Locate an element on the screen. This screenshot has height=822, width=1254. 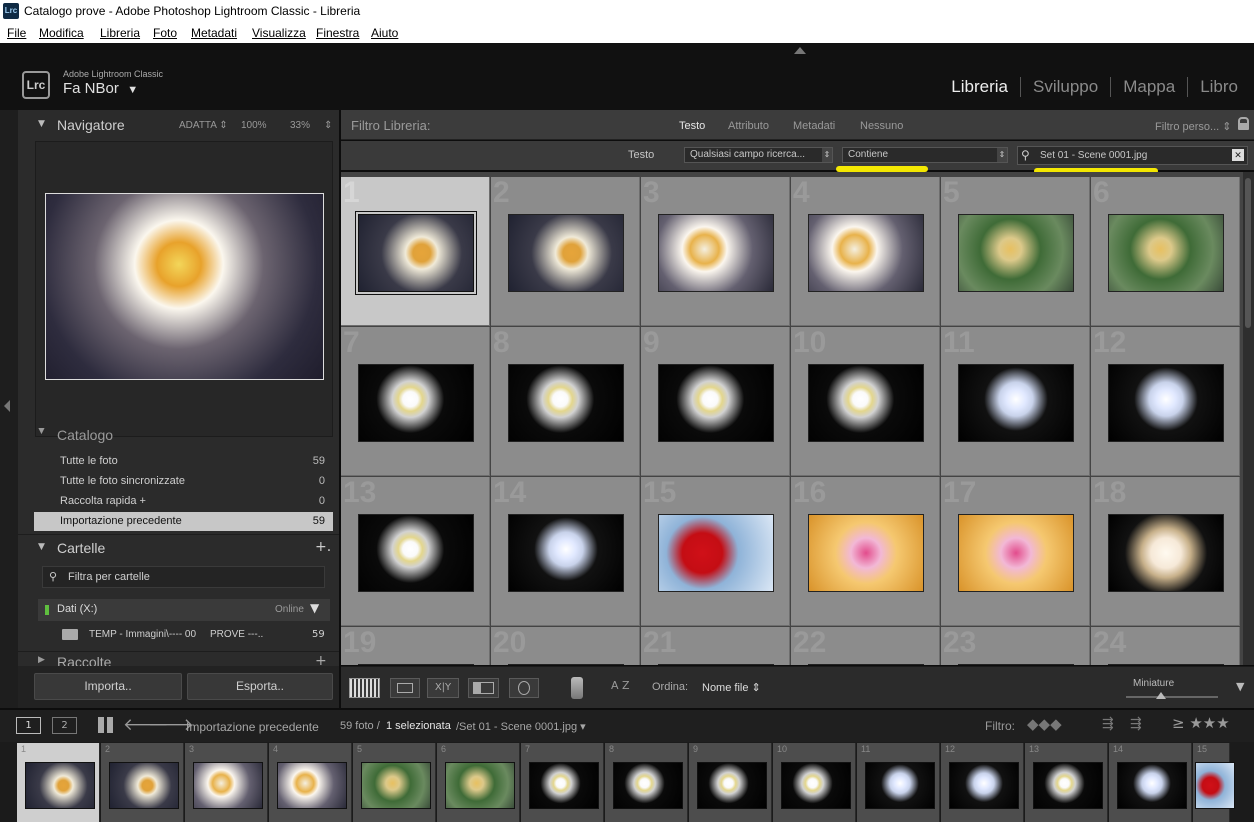
filmstrip-cell: 5 is located at coordinates (394, 782).